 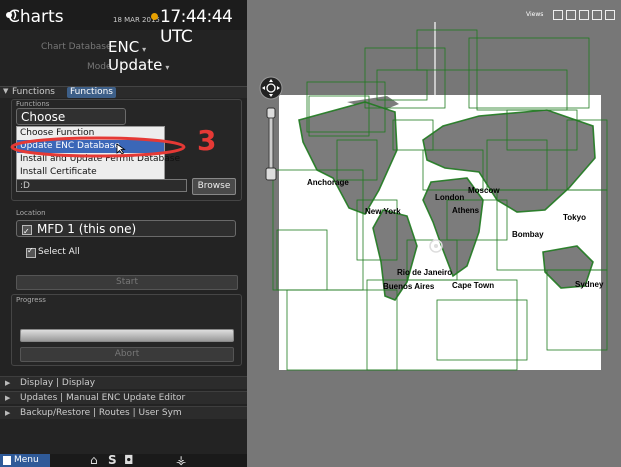 I want to click on status-dot-icon, so click(x=154, y=16).